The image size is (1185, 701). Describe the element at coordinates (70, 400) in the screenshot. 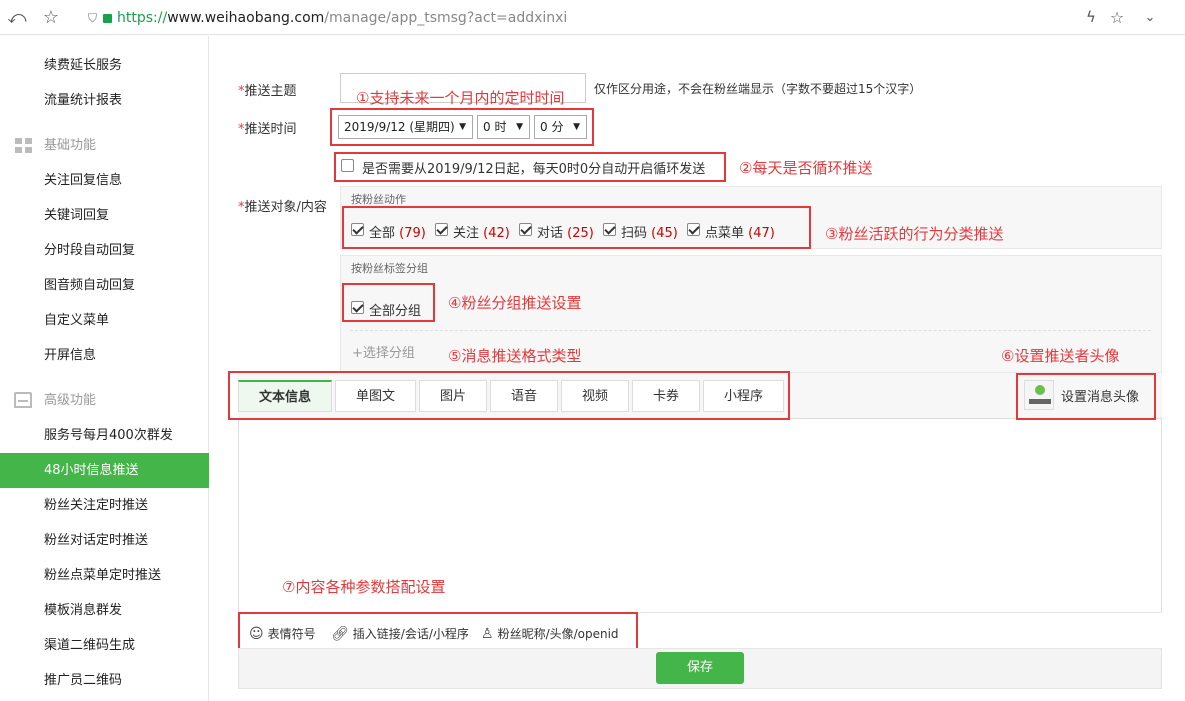

I see `sidebar-group-label: 高级功能` at that location.